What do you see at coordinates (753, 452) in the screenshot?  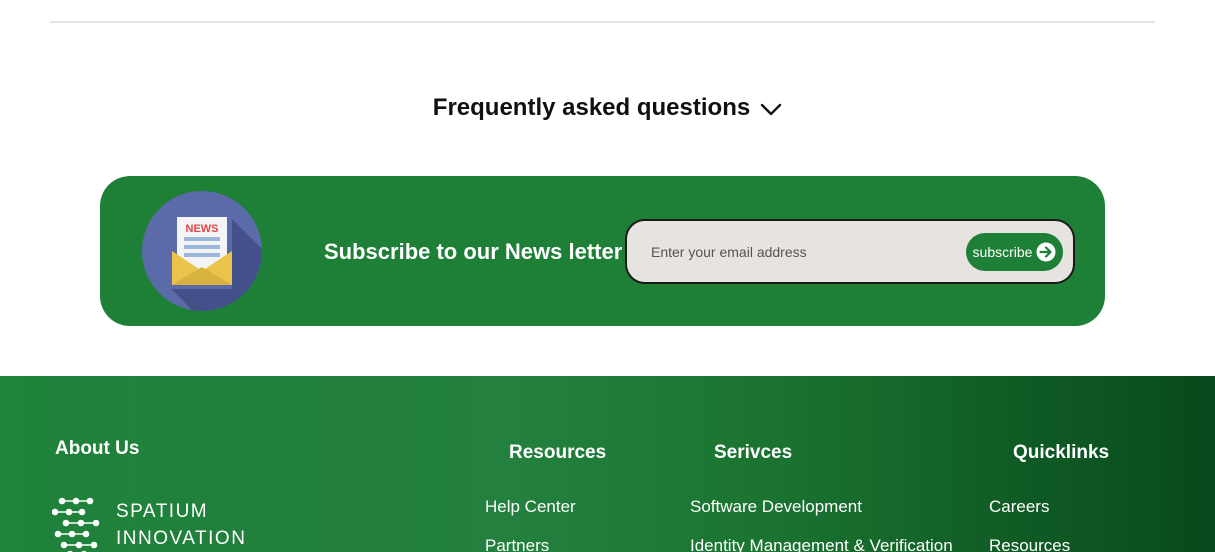 I see `footer-services-title: Serivces` at bounding box center [753, 452].